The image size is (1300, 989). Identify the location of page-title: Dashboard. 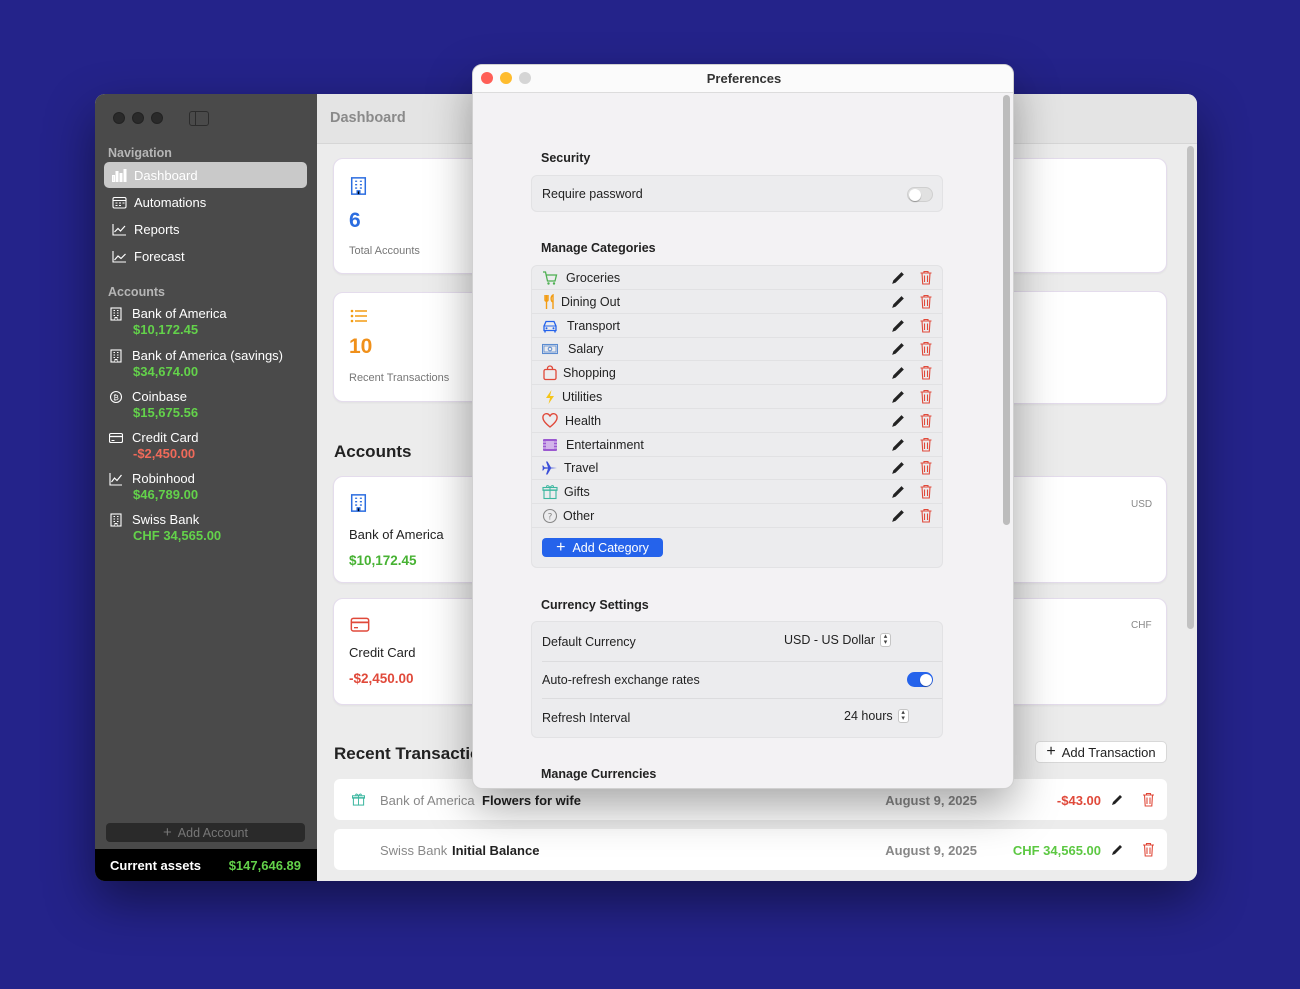
(368, 118).